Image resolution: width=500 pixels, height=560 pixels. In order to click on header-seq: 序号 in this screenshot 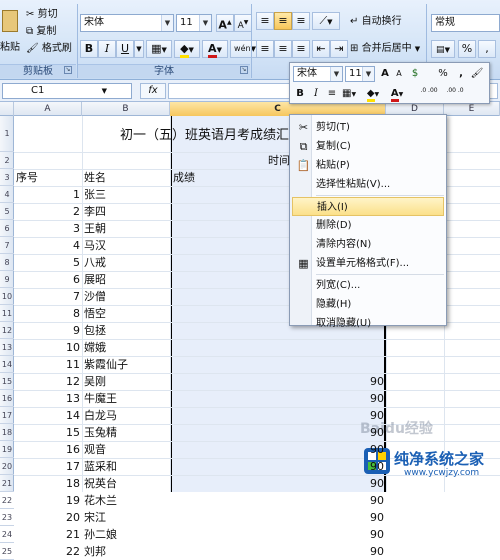, I will do `click(27, 177)`.